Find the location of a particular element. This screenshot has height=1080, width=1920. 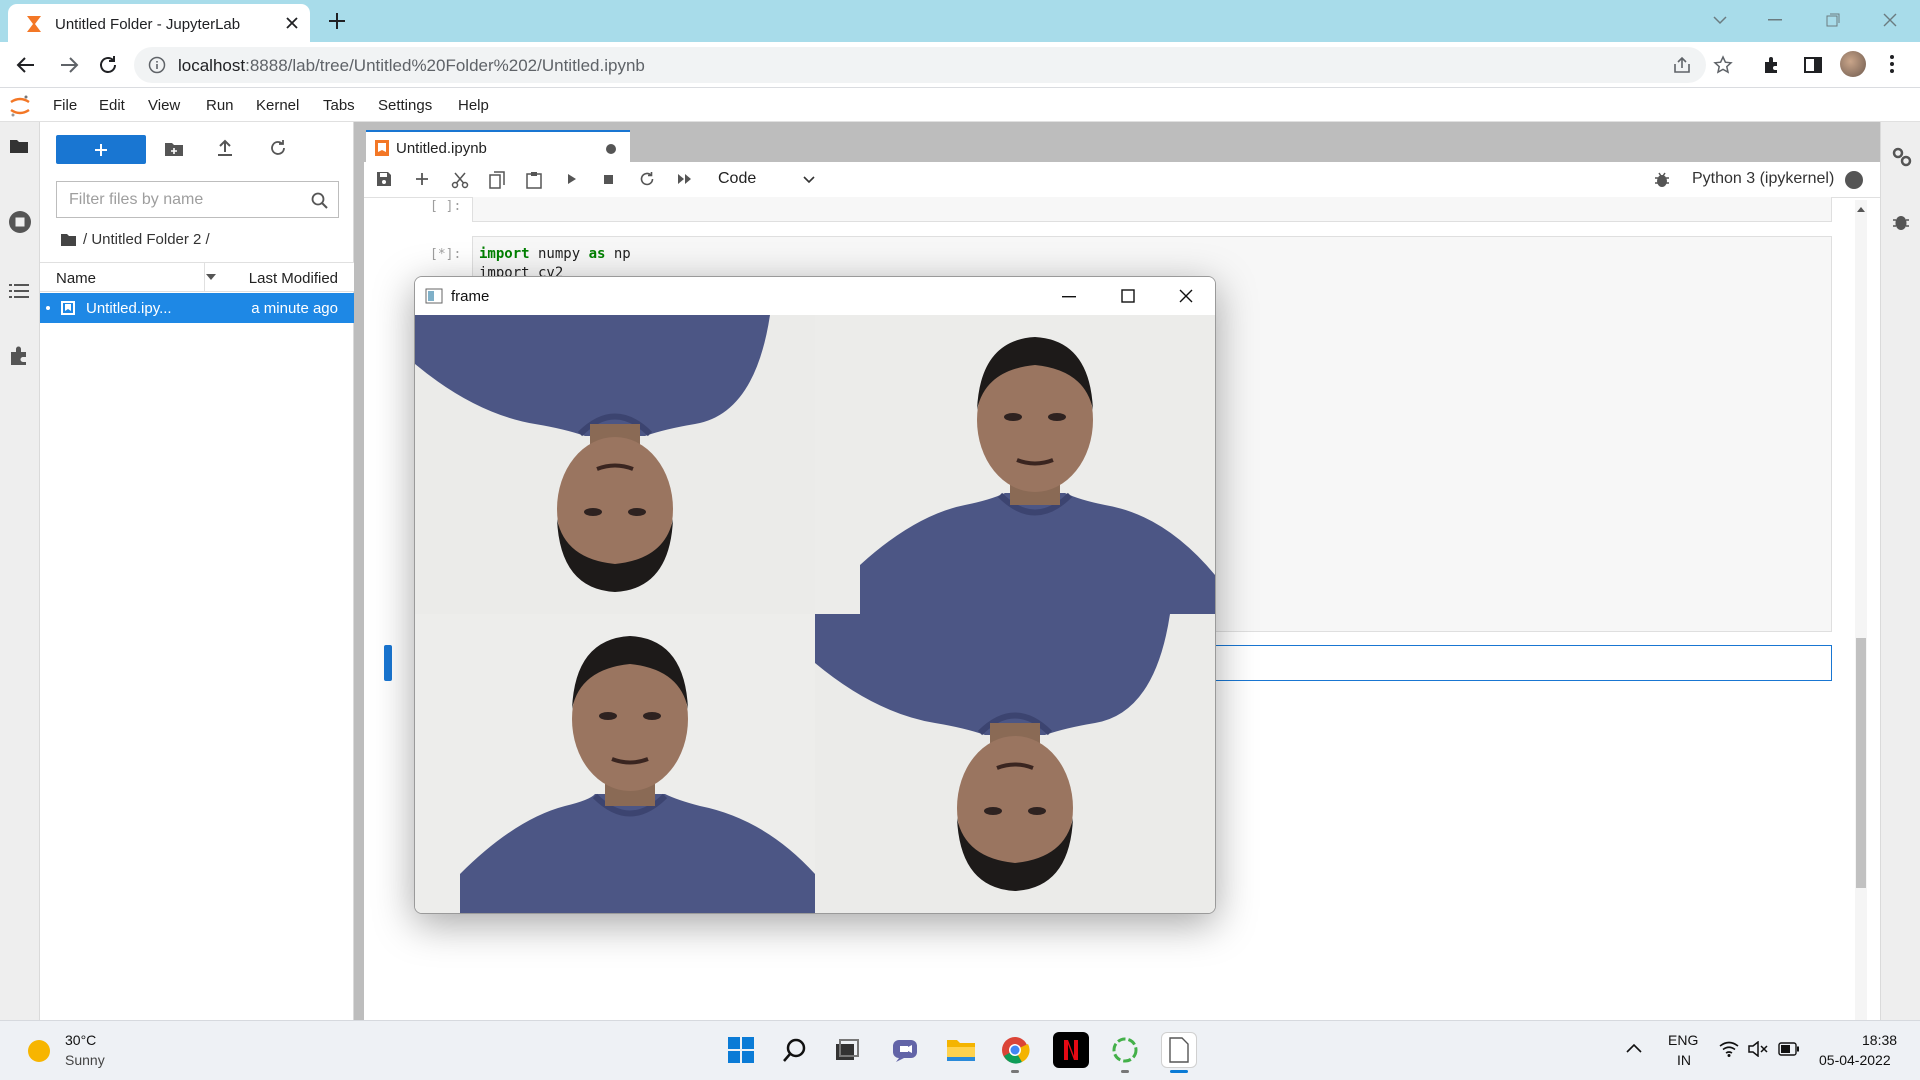

new-folder-icon is located at coordinates (174, 149).